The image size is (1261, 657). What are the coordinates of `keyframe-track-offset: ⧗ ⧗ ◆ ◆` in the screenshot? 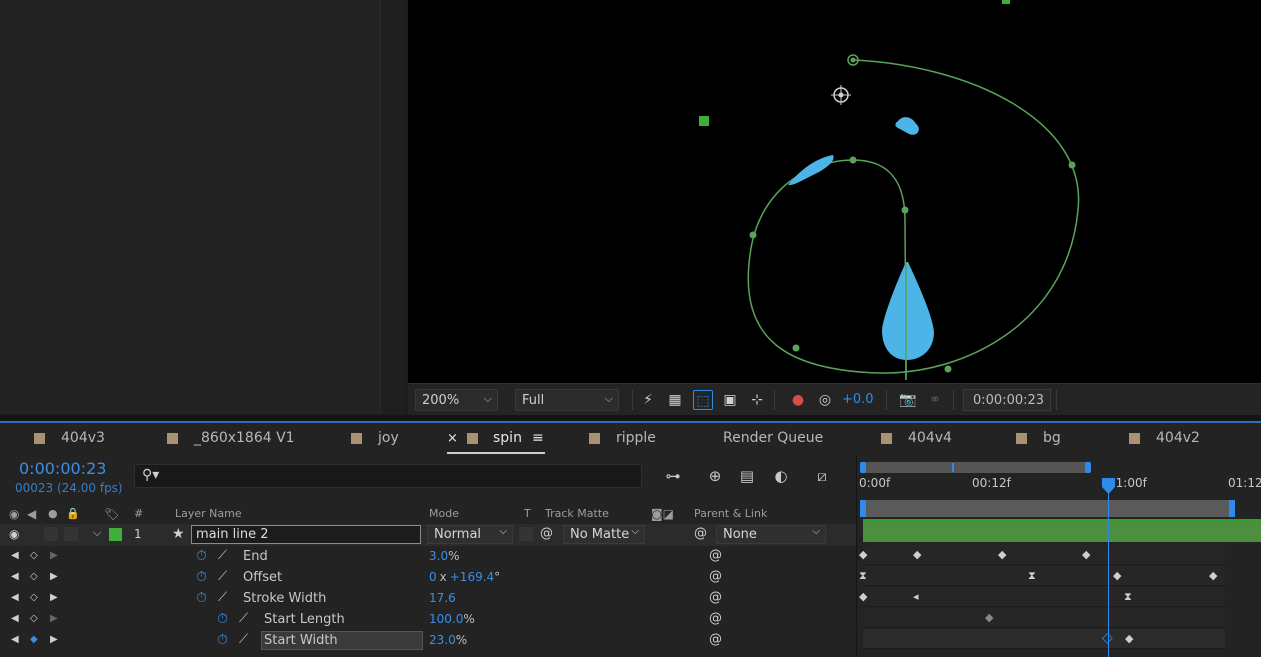 It's located at (1042, 576).